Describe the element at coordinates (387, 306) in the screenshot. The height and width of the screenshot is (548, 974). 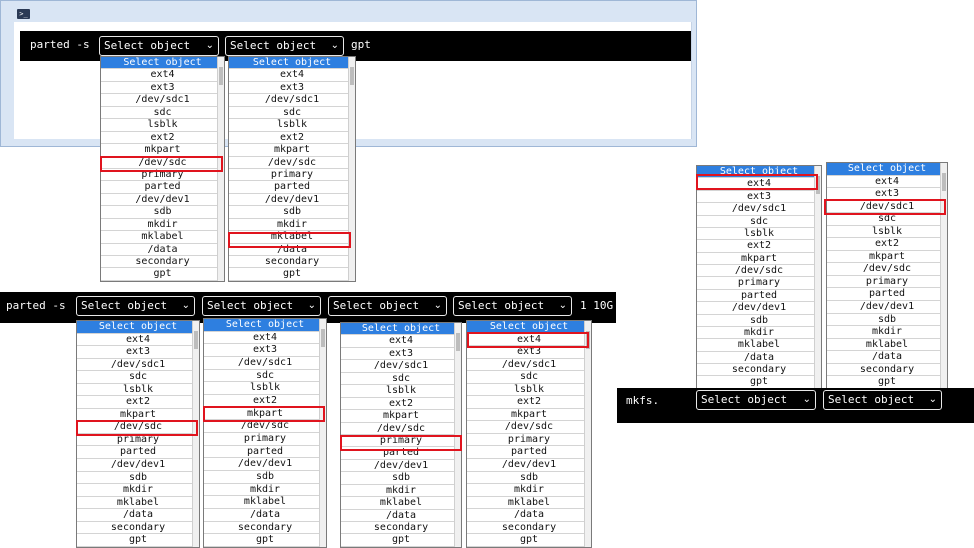
I see `select-object-p2-3: Select object ⌄` at that location.